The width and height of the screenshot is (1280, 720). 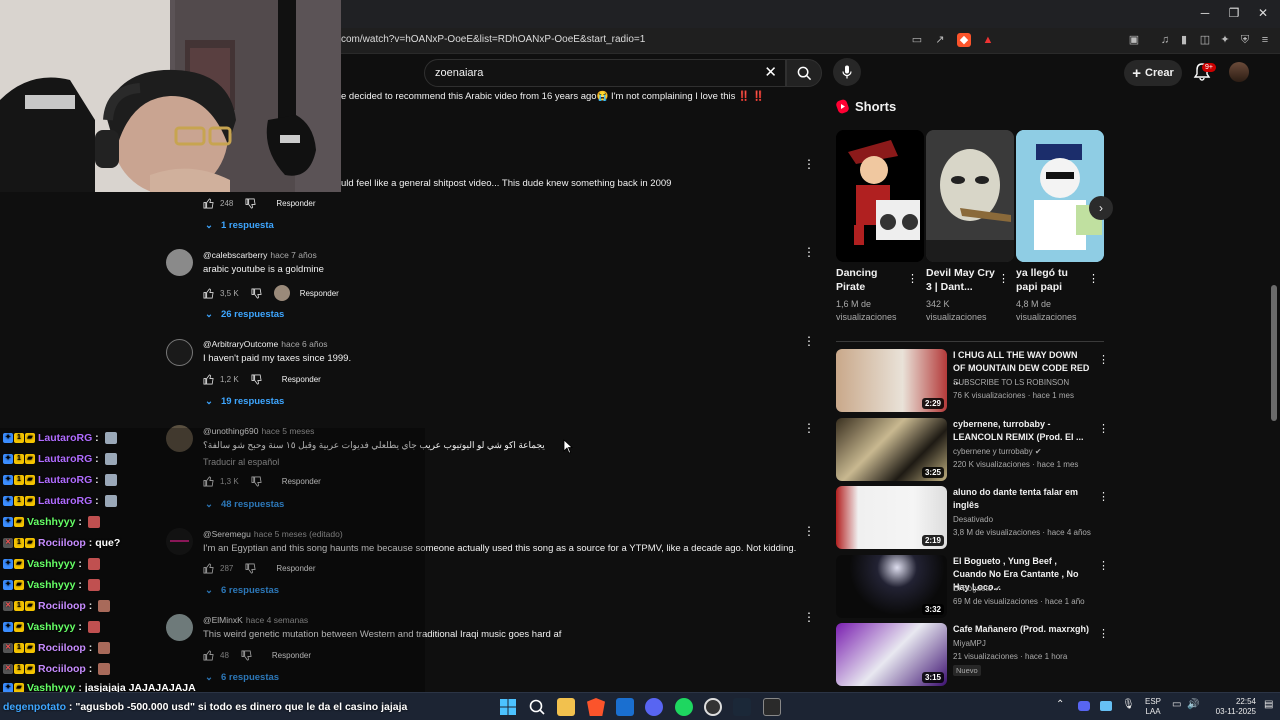 What do you see at coordinates (537, 707) in the screenshot?
I see `taskbar-search-icon` at bounding box center [537, 707].